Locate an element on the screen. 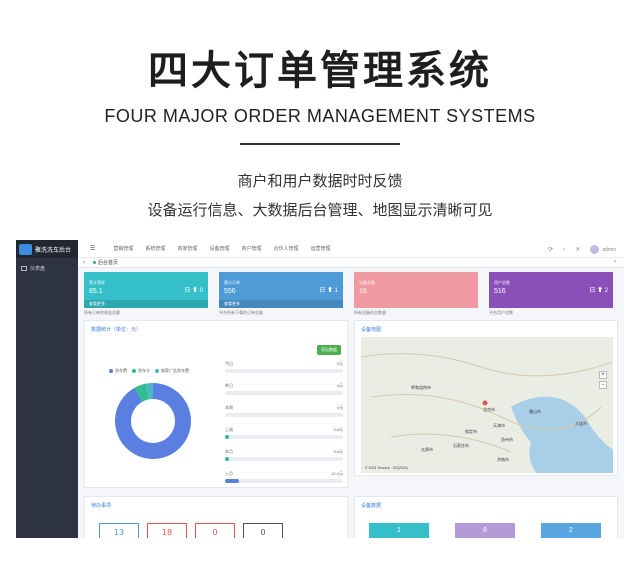  hero-description-line-1: 商户和用户数据时时反馈 is located at coordinates (320, 181).